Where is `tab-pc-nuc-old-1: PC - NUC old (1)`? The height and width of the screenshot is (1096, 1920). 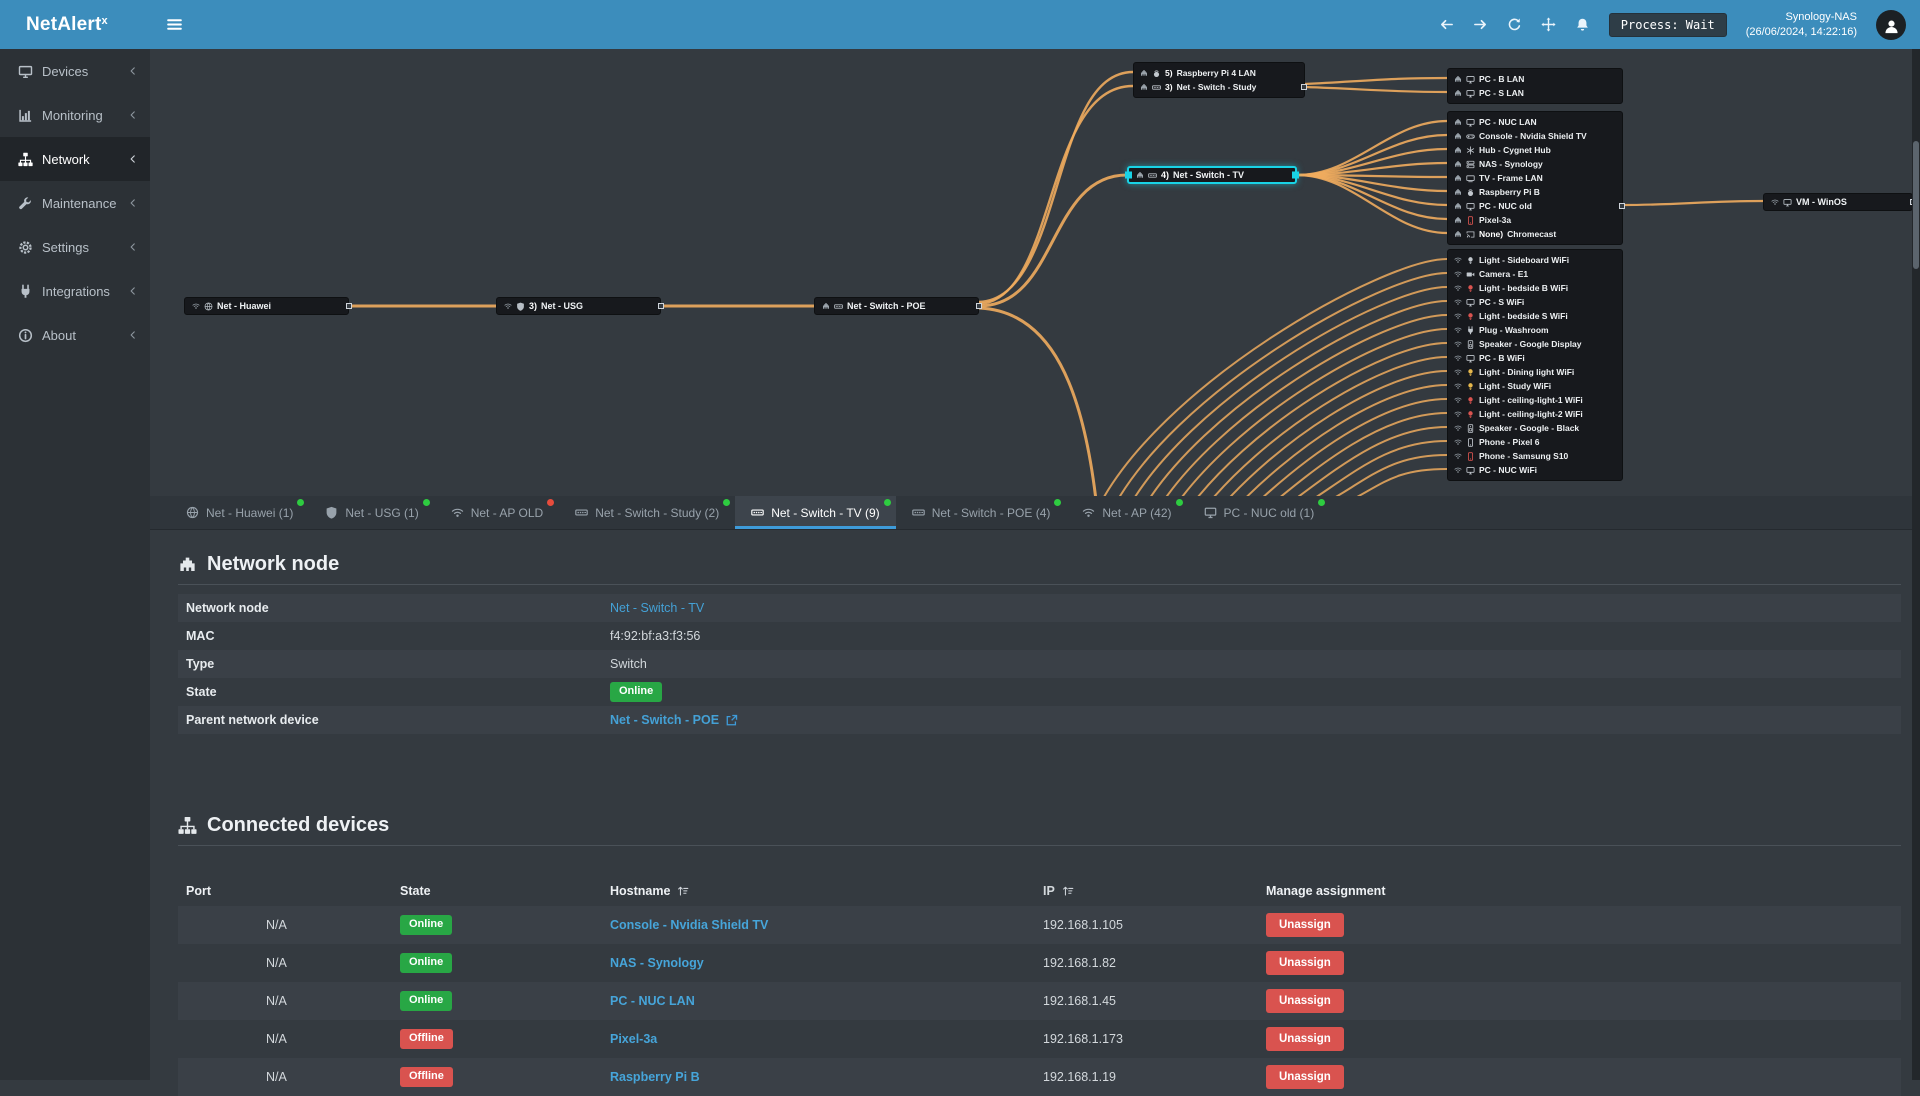 tab-pc-nuc-old-1: PC - NUC old (1) is located at coordinates (1259, 512).